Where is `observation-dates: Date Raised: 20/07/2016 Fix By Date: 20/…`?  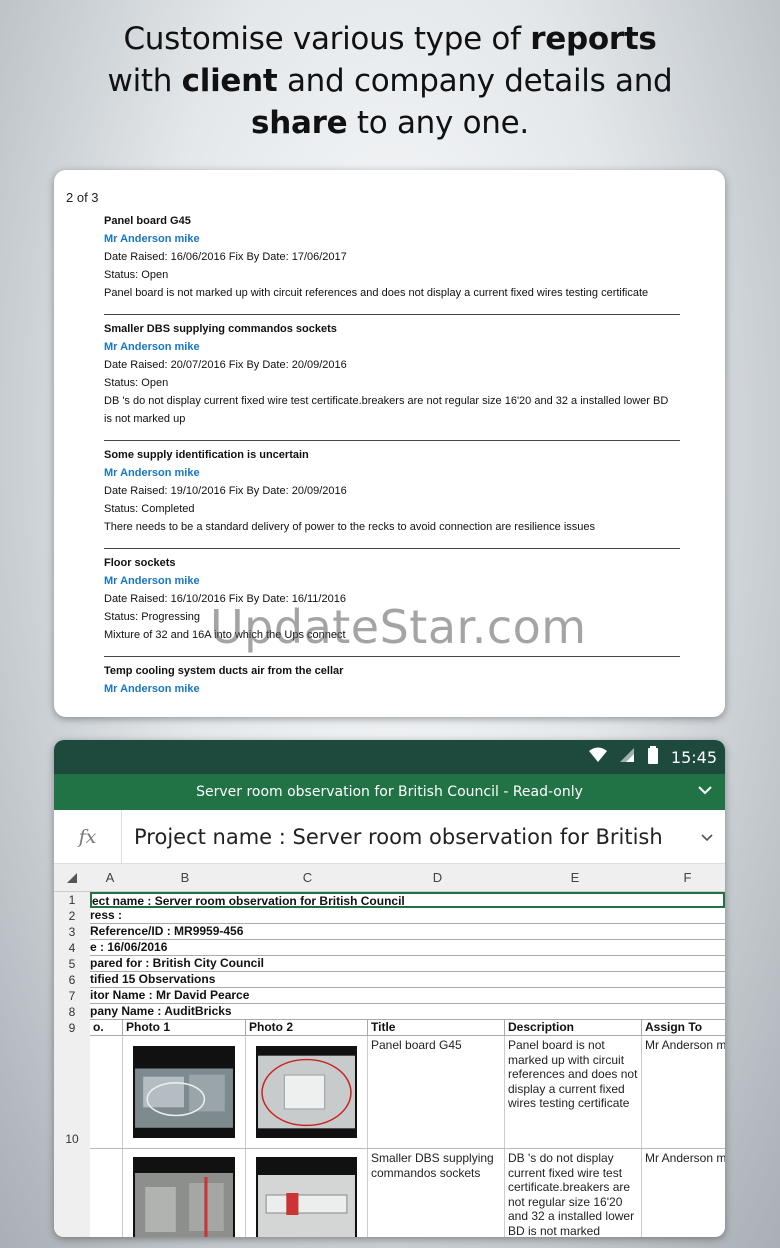
observation-dates: Date Raised: 20/07/2016 Fix By Date: 20/… is located at coordinates (225, 365).